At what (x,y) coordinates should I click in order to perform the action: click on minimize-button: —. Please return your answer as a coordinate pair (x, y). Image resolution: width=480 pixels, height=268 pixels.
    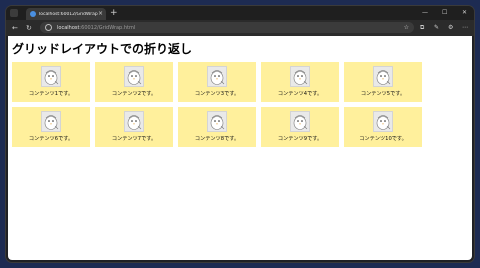
    Looking at the image, I should click on (425, 12).